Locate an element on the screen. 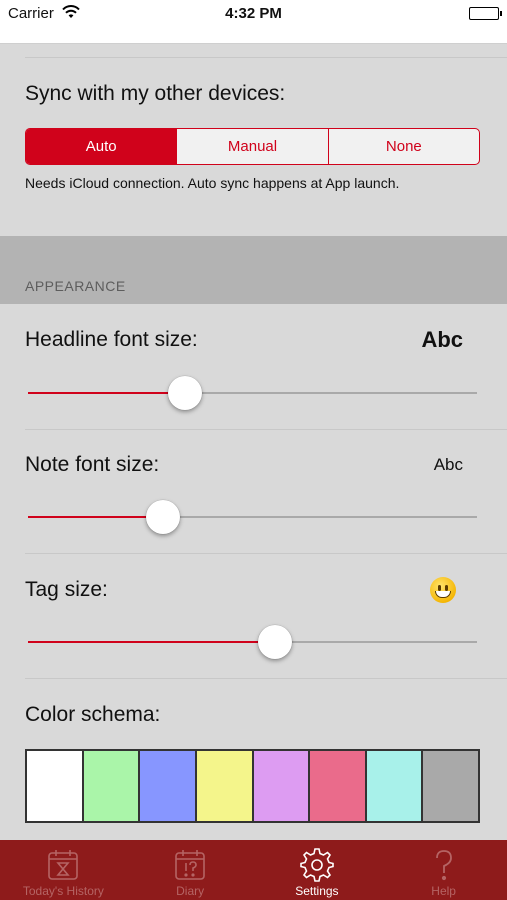 This screenshot has height=900, width=507. tab-diary: Diary is located at coordinates (190, 870).